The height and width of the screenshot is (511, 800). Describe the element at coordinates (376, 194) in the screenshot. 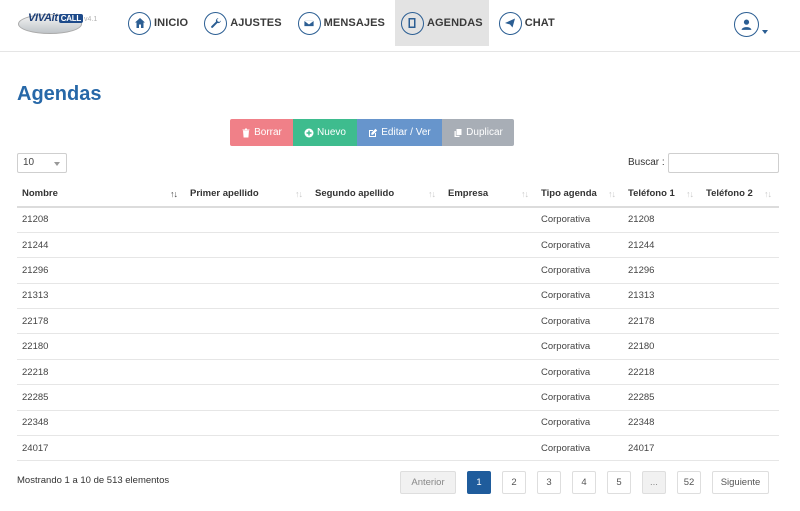

I see `column-header-segundo-apellido: Segundo apellido ↑↓` at that location.